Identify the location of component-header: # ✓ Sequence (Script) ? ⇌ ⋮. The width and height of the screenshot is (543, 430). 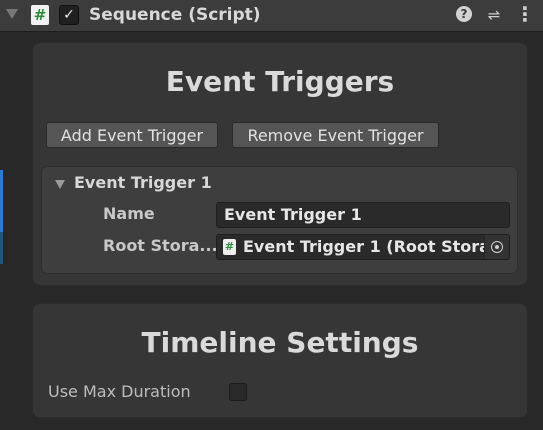
(271, 16).